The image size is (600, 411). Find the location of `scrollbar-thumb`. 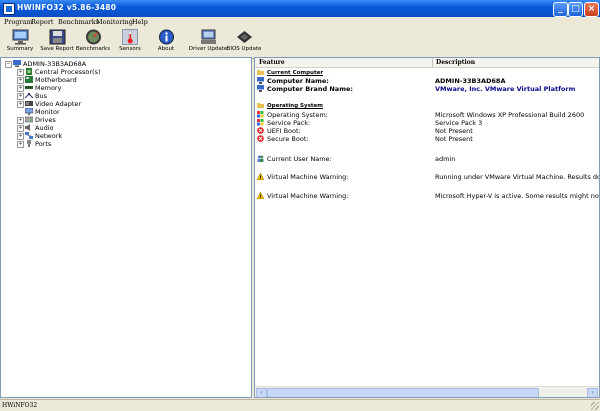

scrollbar-thumb is located at coordinates (403, 392).